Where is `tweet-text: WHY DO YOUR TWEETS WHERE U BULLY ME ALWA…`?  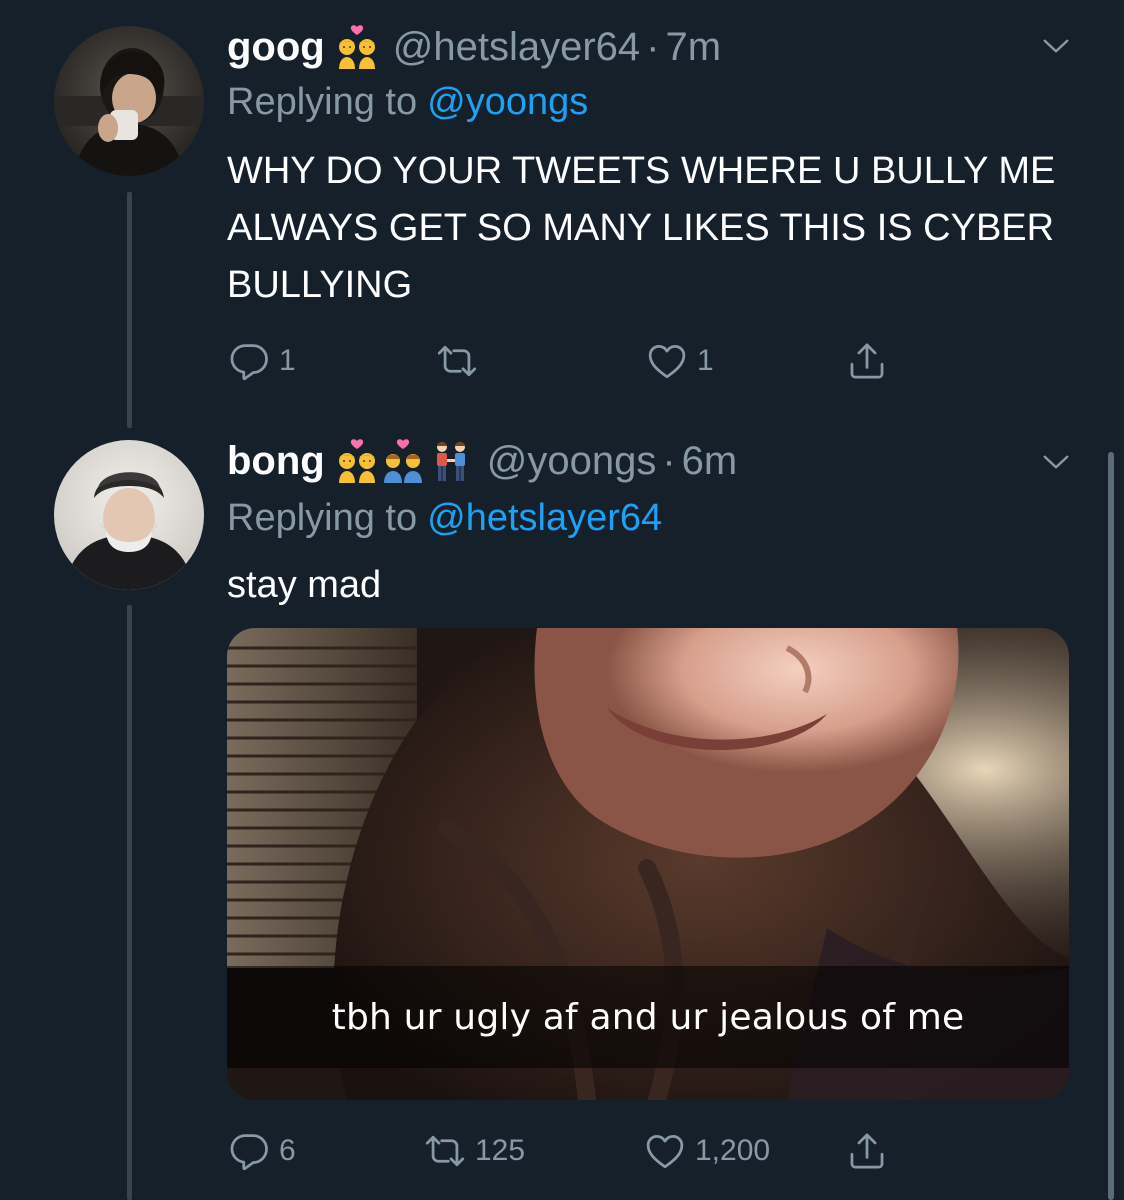
tweet-text: WHY DO YOUR TWEETS WHERE U BULLY ME ALWA… is located at coordinates (641, 228).